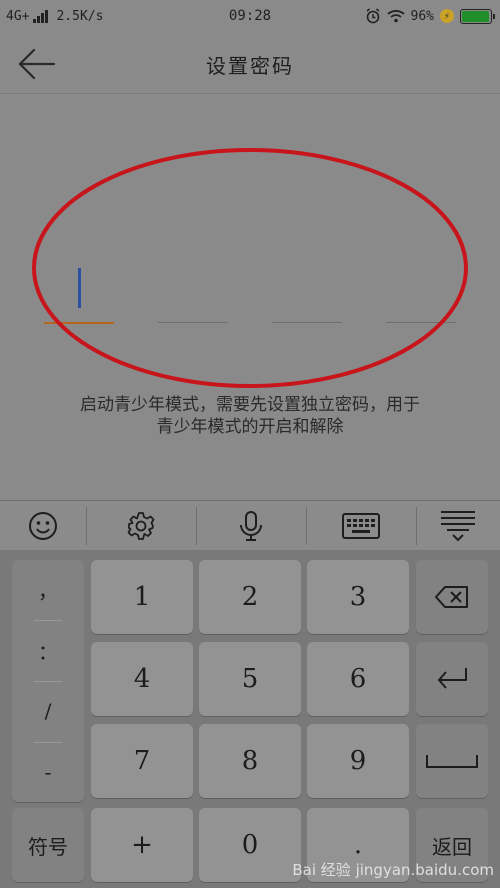  I want to click on key-8: 8, so click(250, 761).